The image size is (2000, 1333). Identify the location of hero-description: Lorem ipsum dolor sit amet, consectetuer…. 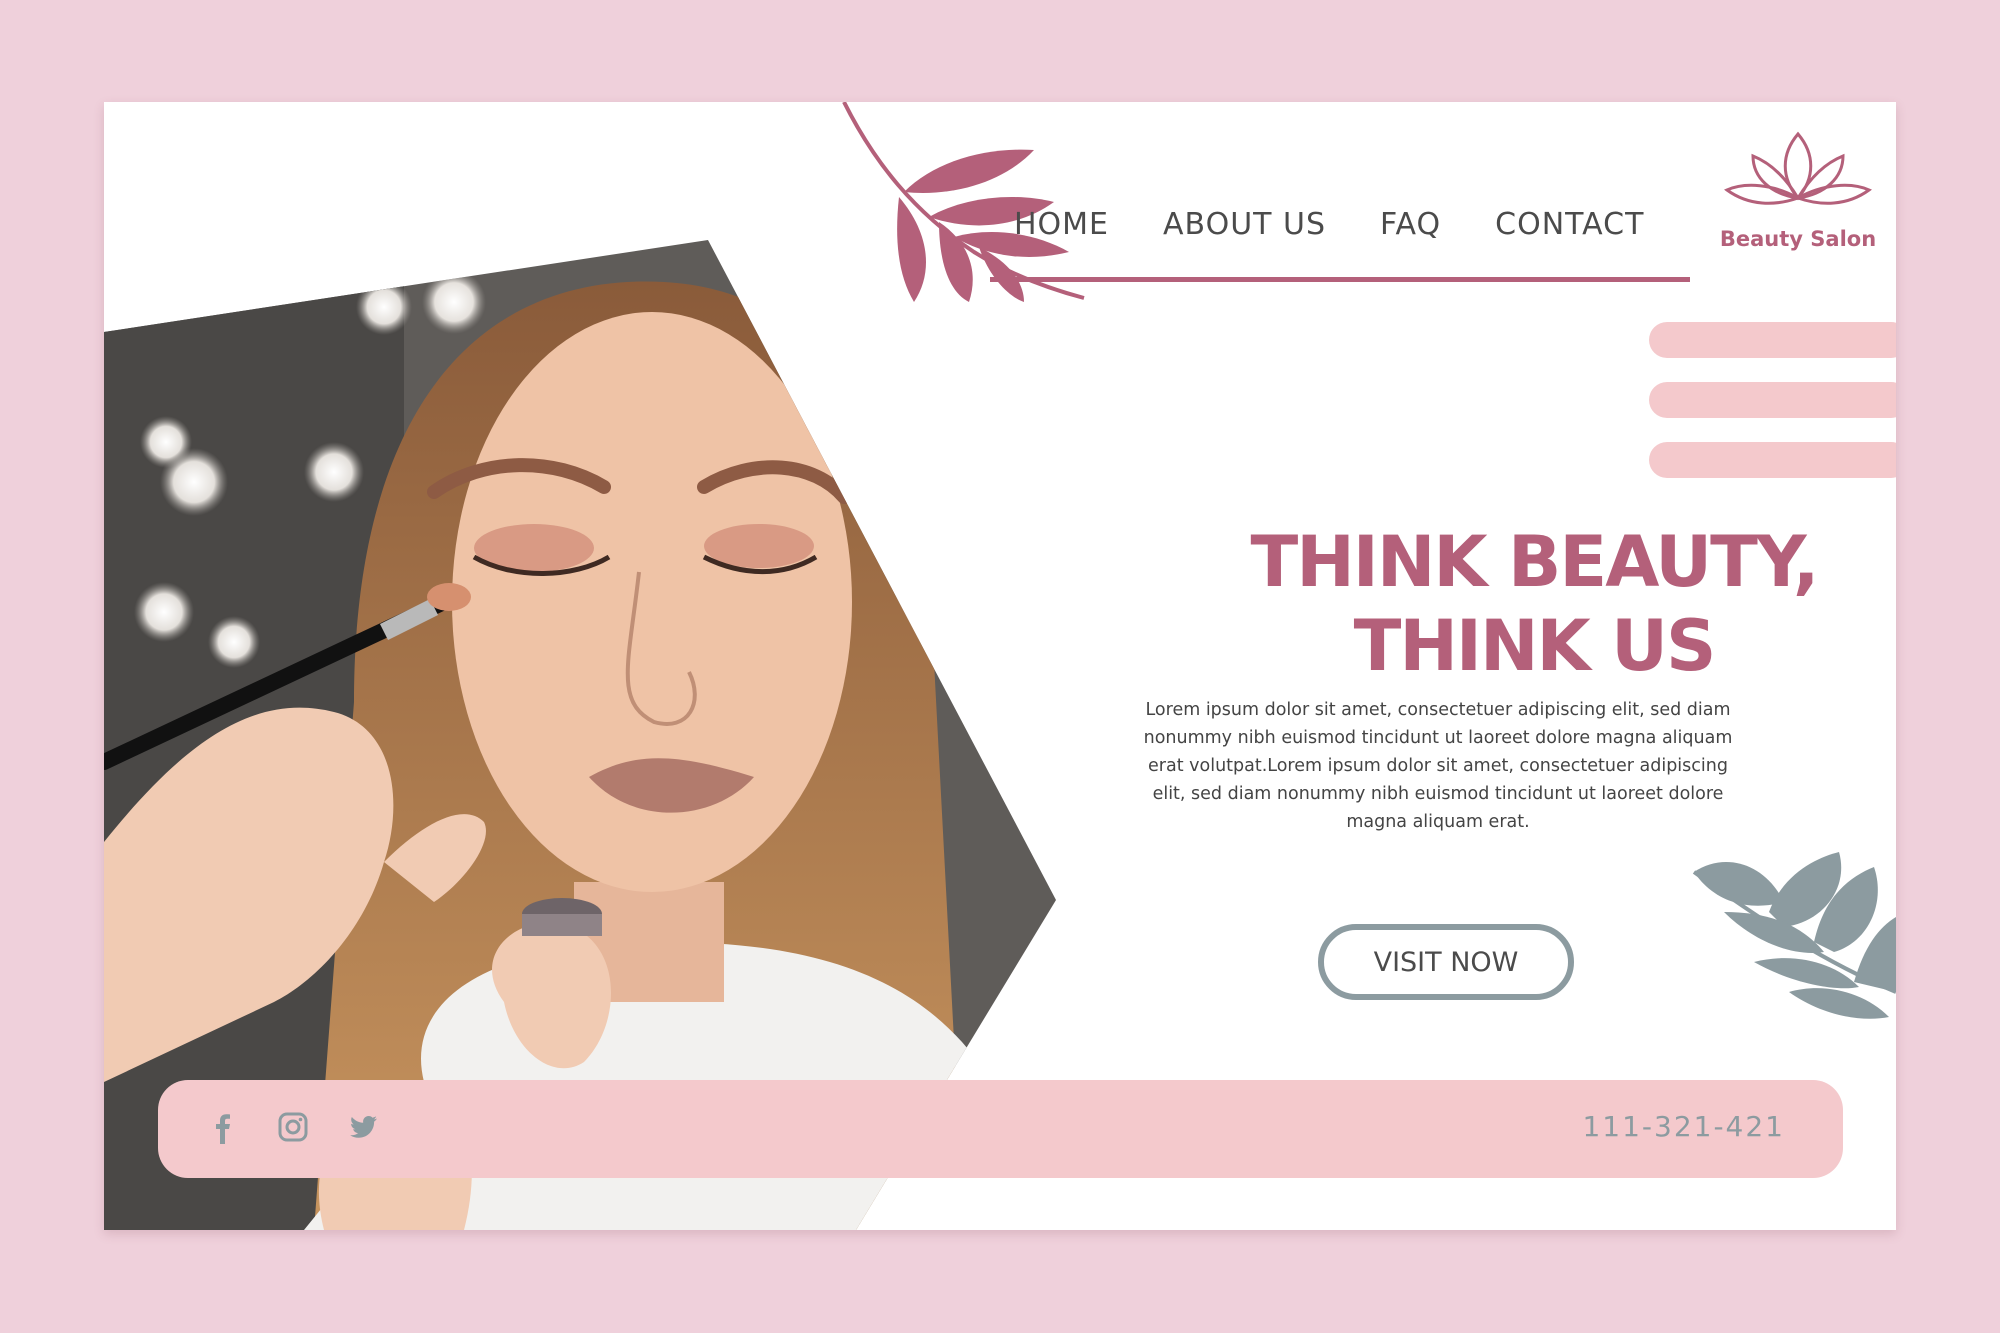
(1438, 766).